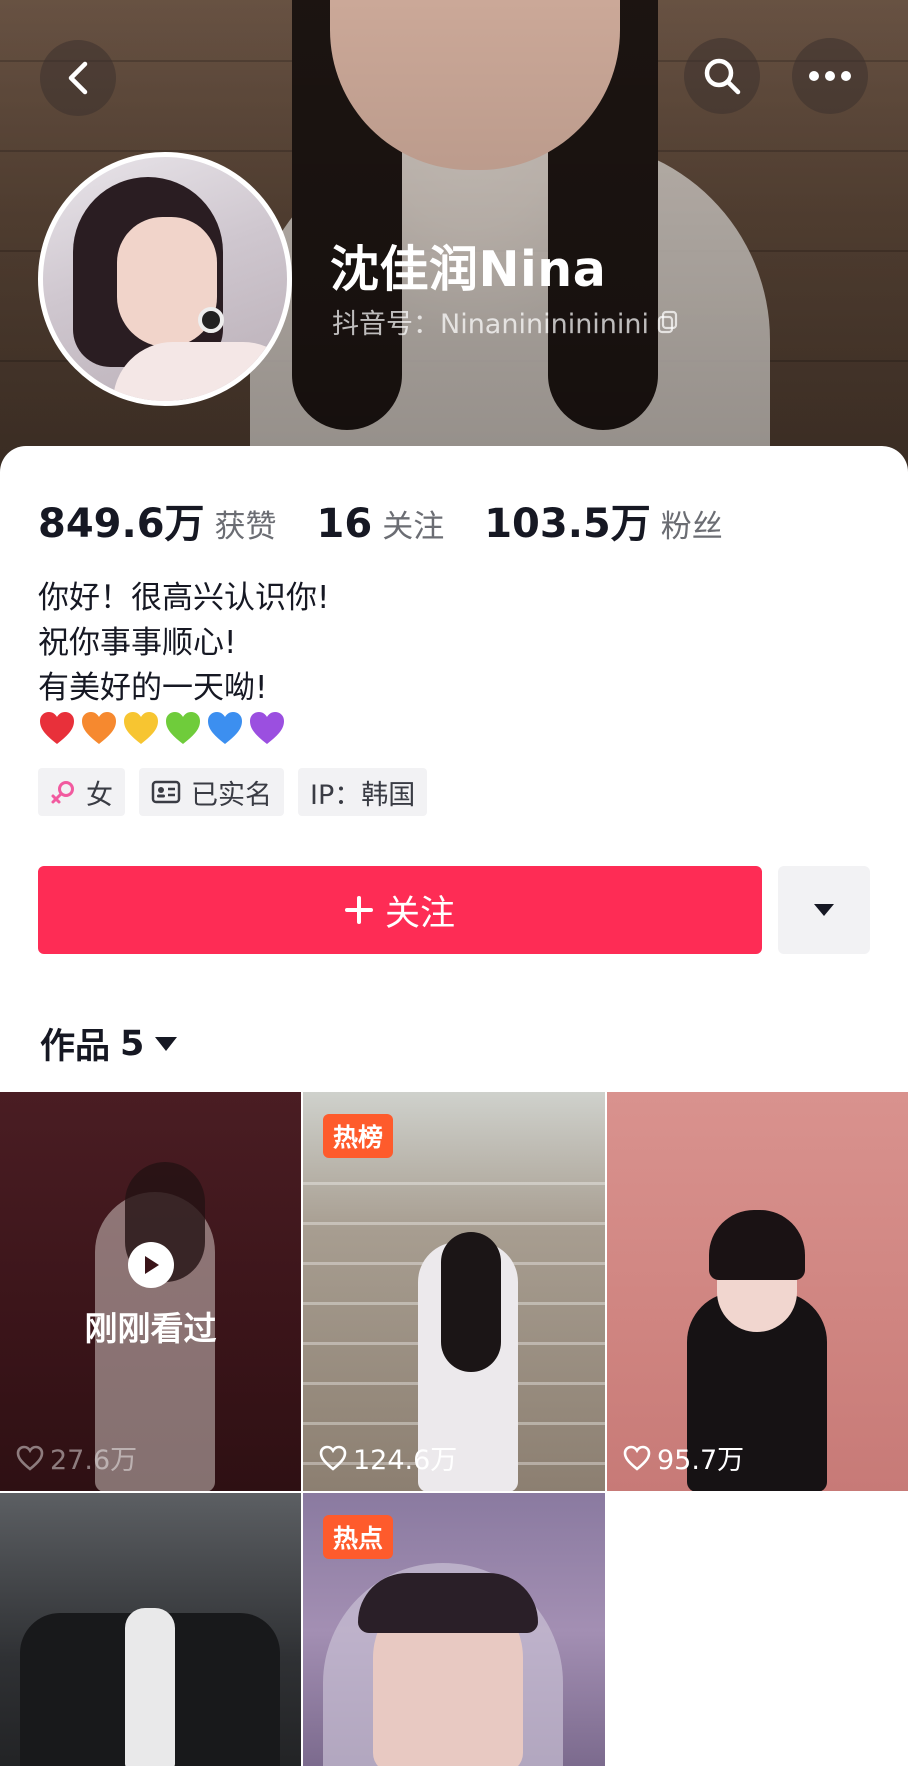  I want to click on tag-label: 已实名, so click(231, 795).